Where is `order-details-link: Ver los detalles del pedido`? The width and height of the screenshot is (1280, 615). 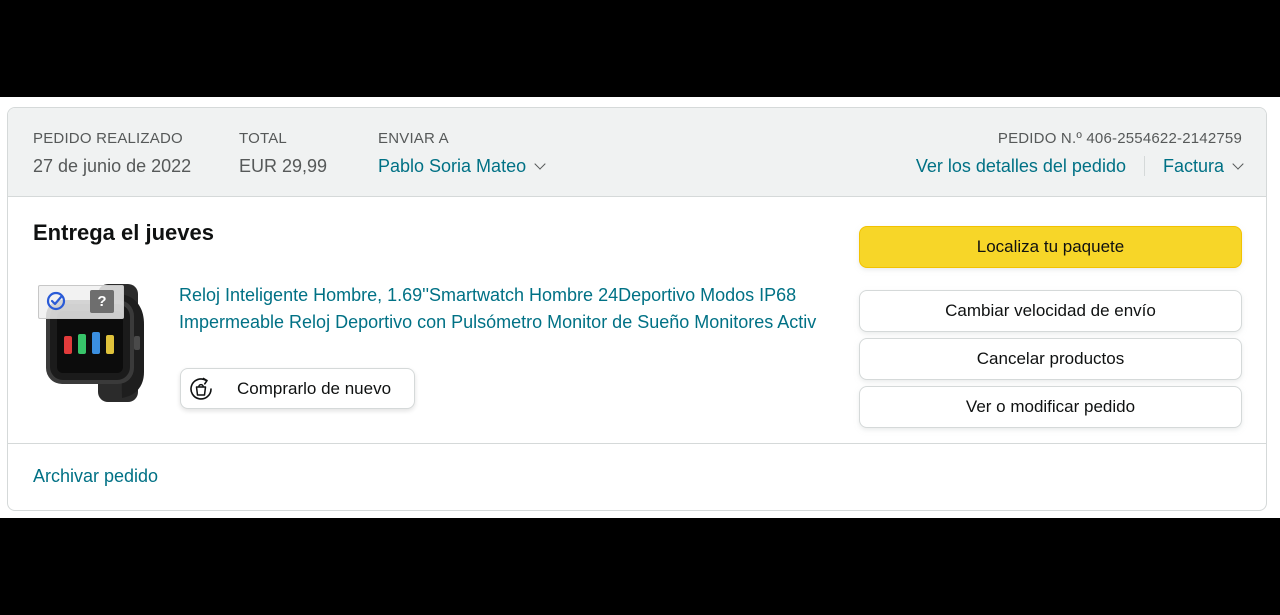 order-details-link: Ver los detalles del pedido is located at coordinates (1021, 166).